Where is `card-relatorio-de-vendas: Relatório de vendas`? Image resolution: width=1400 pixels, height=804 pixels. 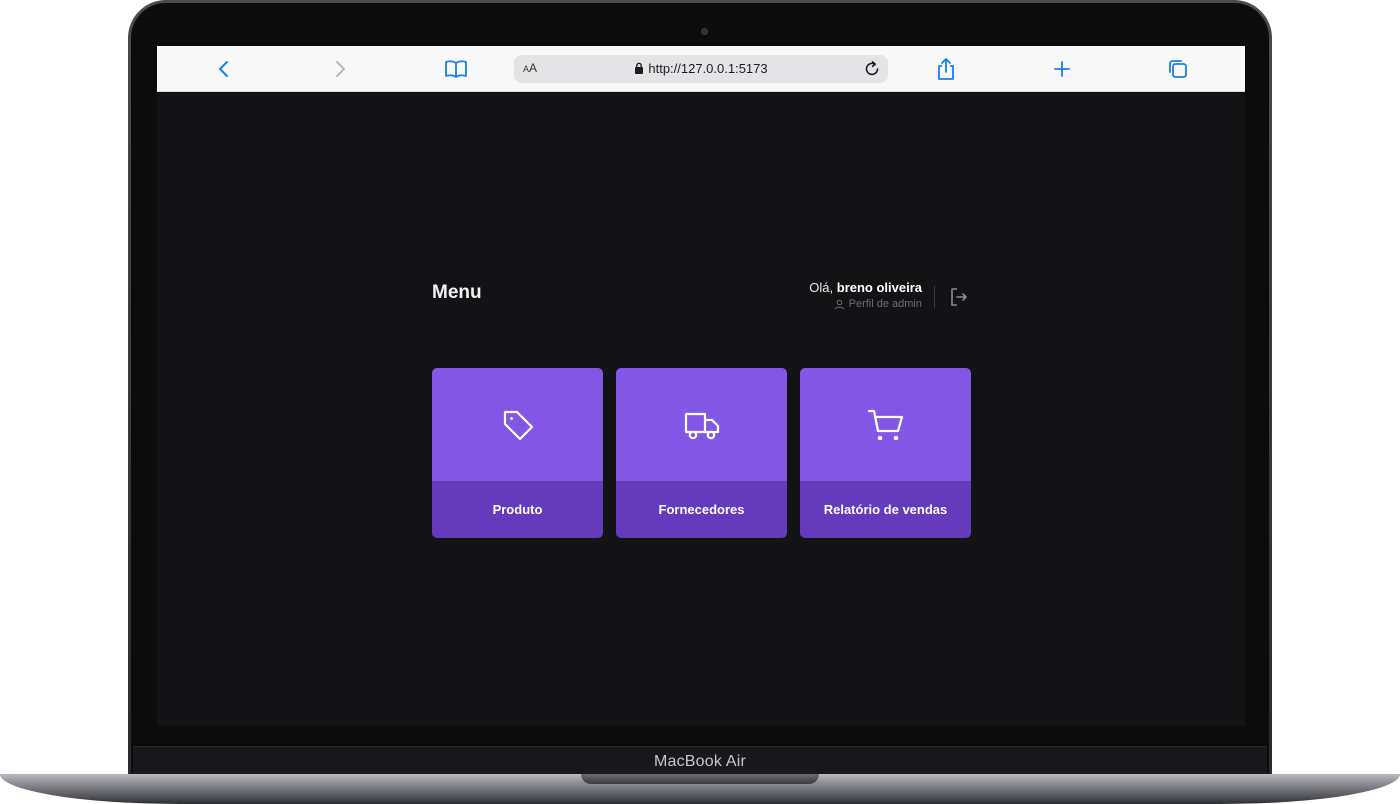
card-relatorio-de-vendas: Relatório de vendas is located at coordinates (885, 453).